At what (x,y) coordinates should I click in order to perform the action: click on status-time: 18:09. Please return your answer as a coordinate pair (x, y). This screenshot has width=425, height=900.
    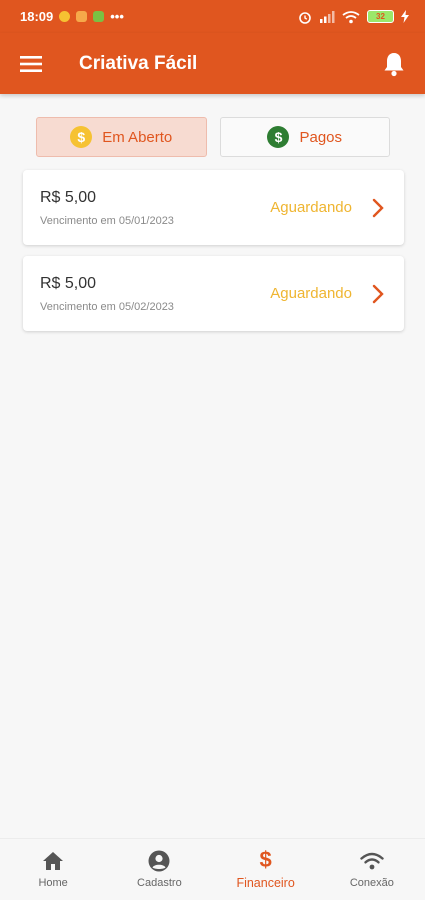
    Looking at the image, I should click on (37, 16).